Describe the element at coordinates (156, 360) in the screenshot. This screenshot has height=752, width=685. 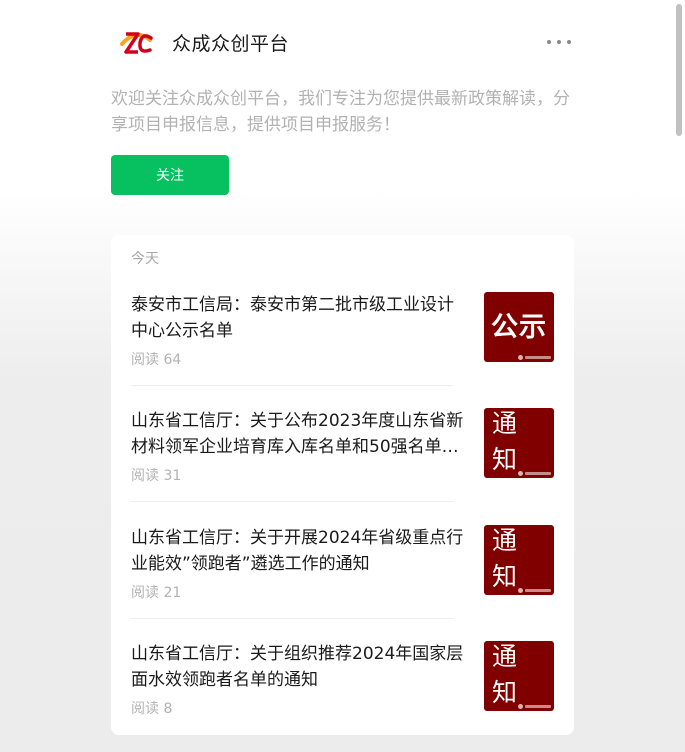
I see `article-read-count: 阅读 64` at that location.